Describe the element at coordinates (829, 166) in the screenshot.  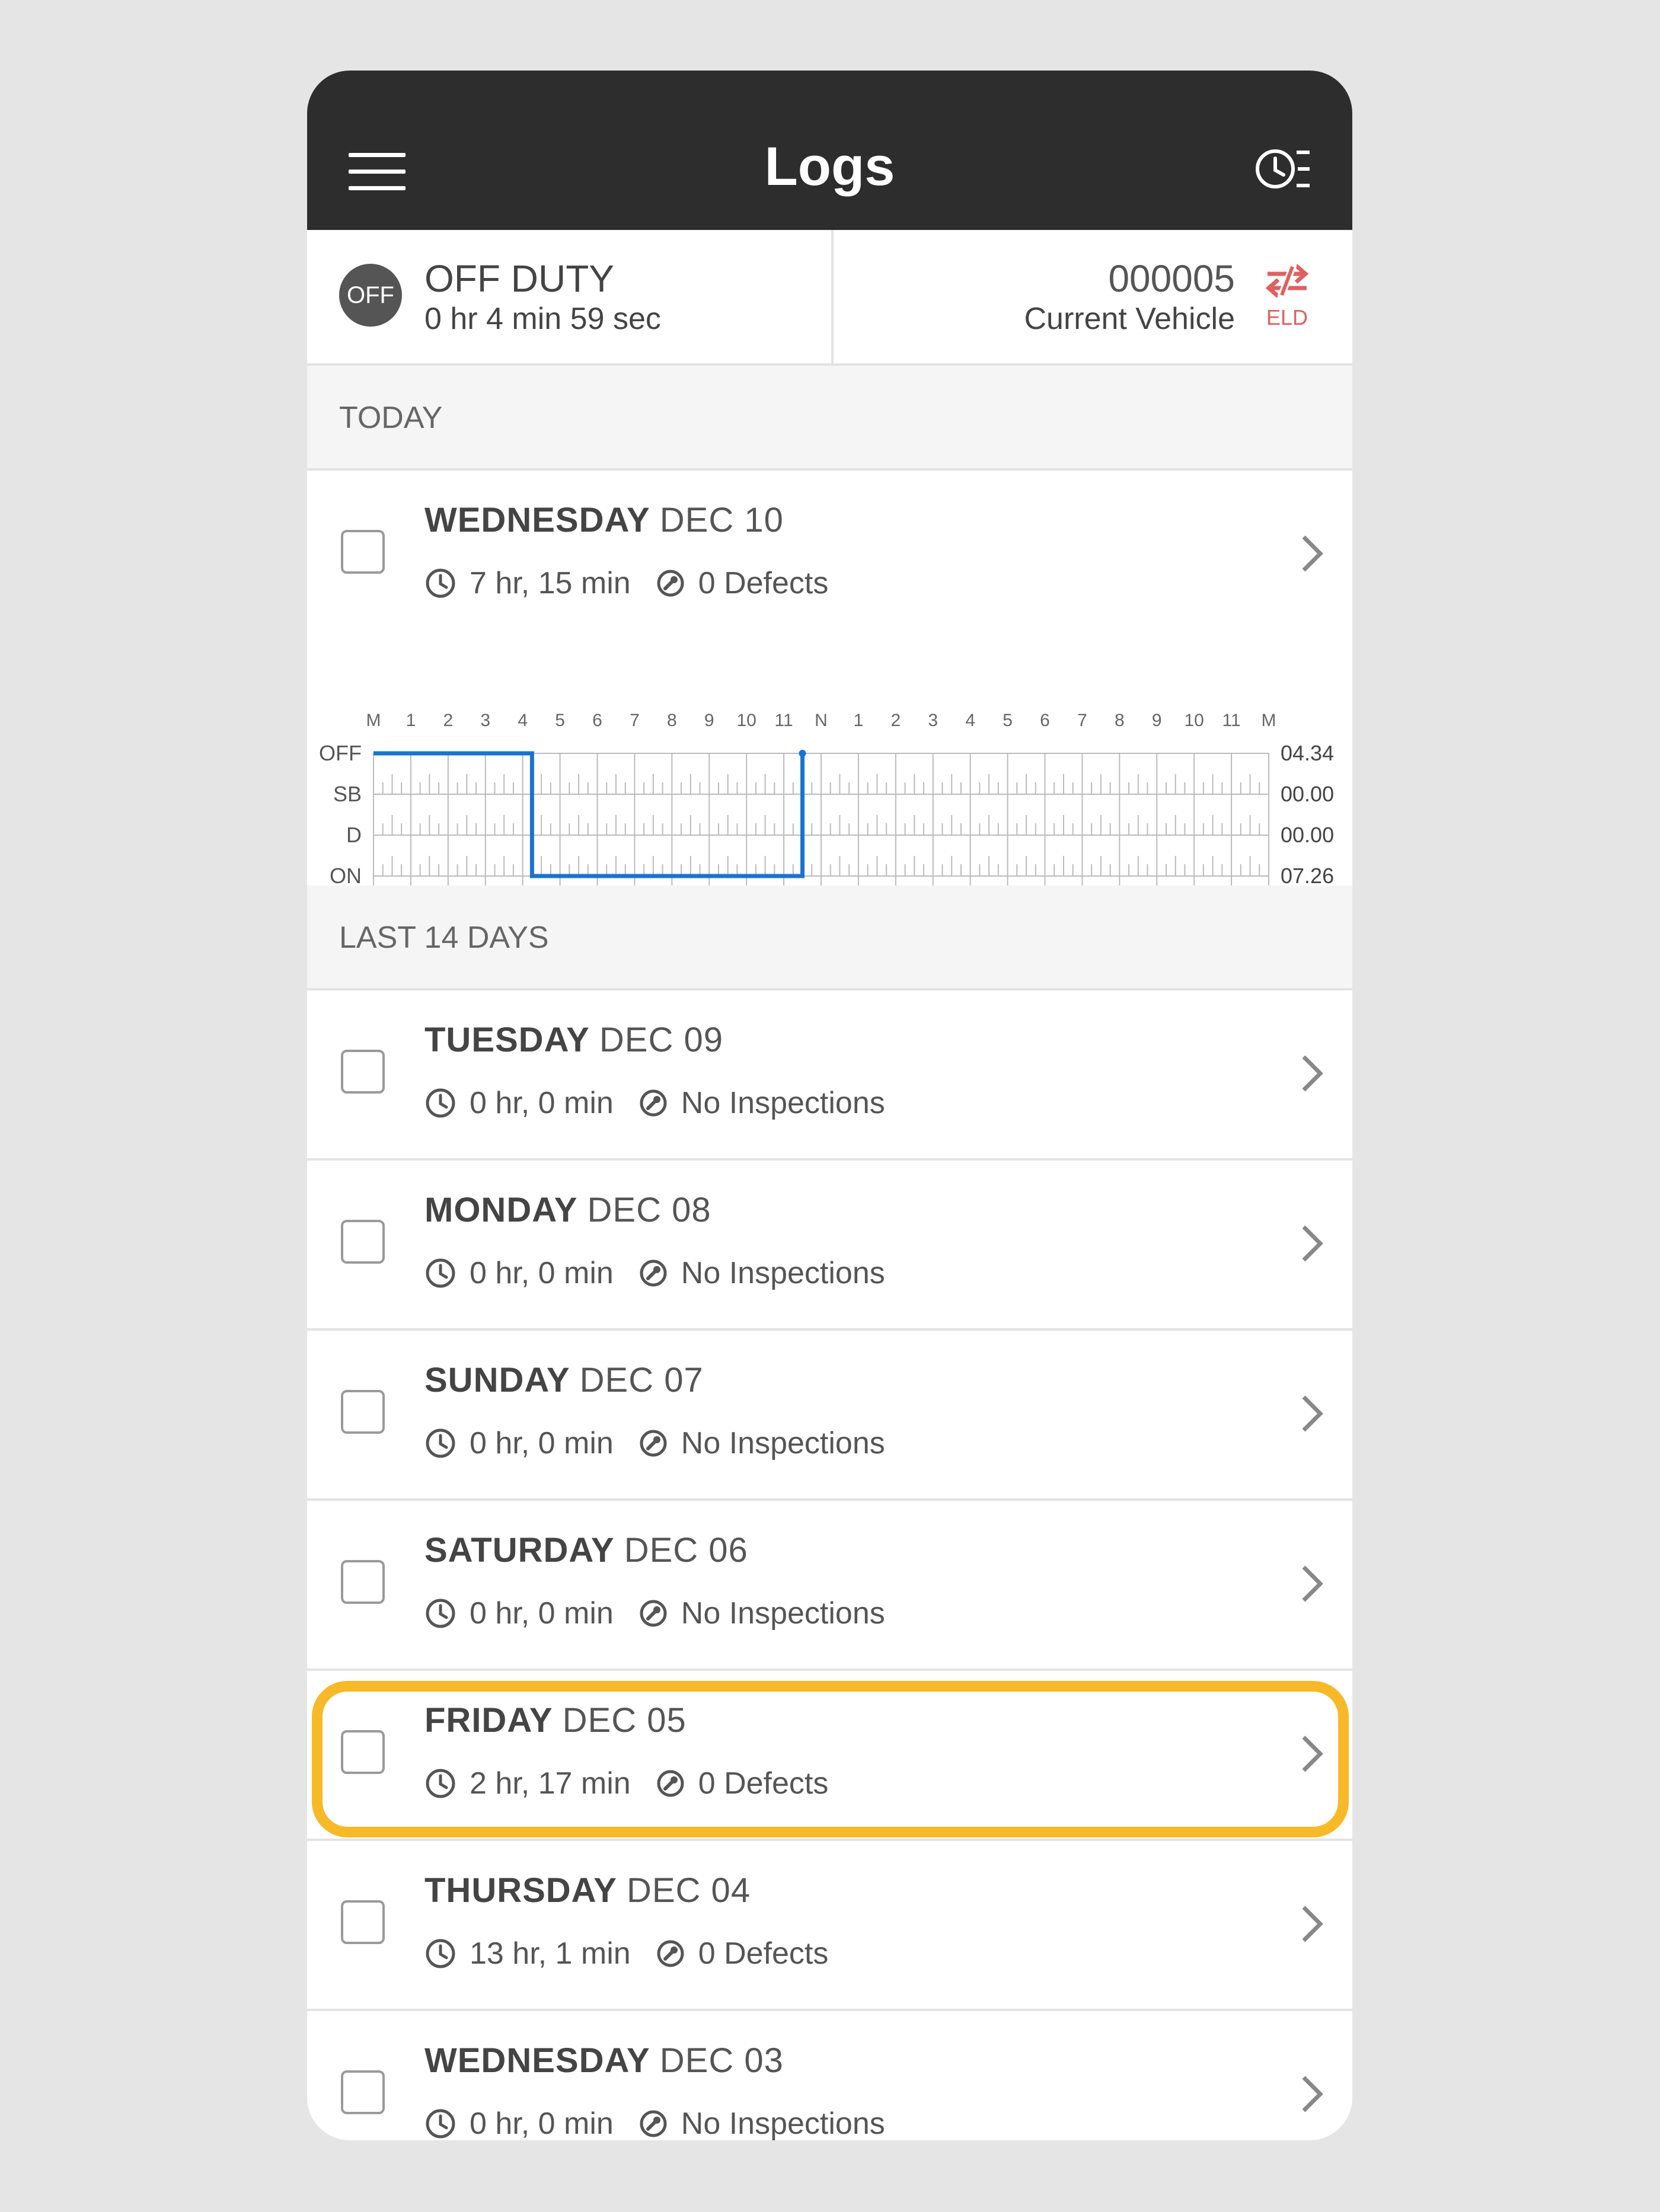
I see `page-title: Logs` at that location.